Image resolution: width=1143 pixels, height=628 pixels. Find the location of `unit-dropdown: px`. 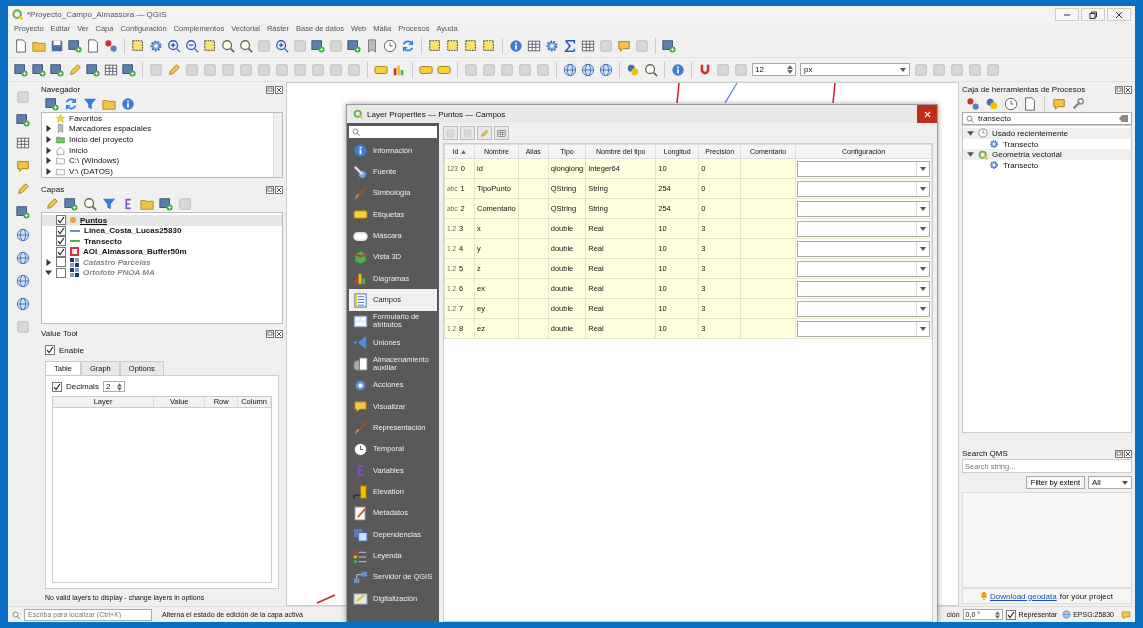

unit-dropdown: px is located at coordinates (855, 69).